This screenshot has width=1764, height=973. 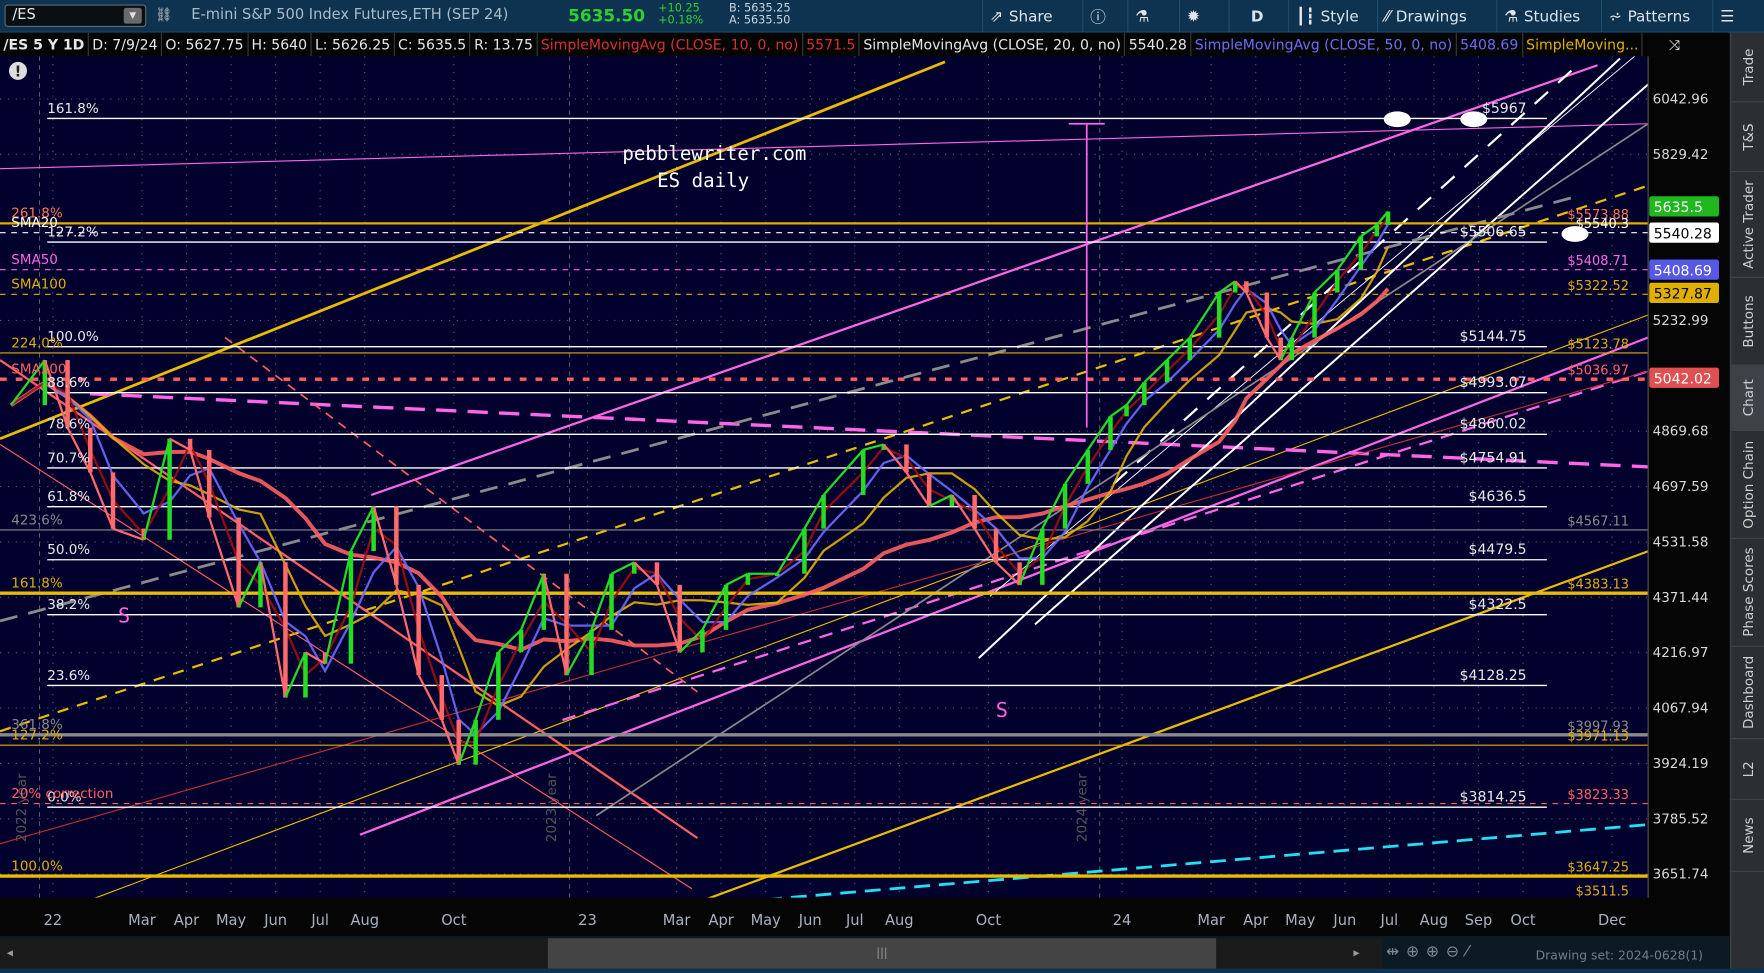 I want to click on time-axis-tick: Dec, so click(x=1612, y=920).